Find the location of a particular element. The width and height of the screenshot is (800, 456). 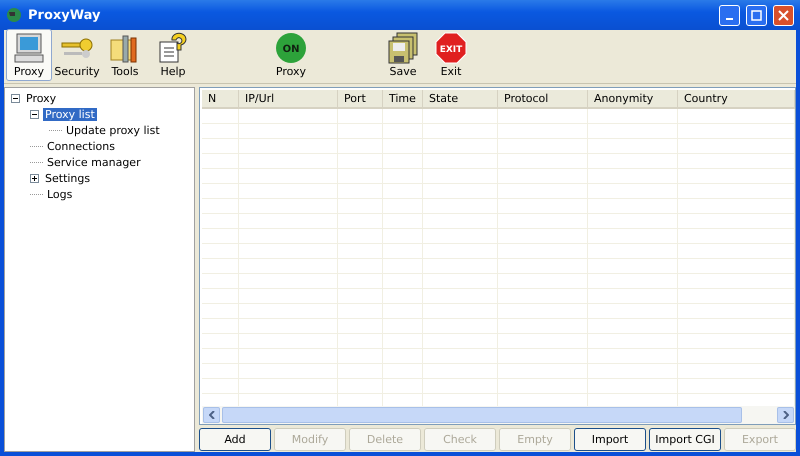

help-icon is located at coordinates (173, 48).